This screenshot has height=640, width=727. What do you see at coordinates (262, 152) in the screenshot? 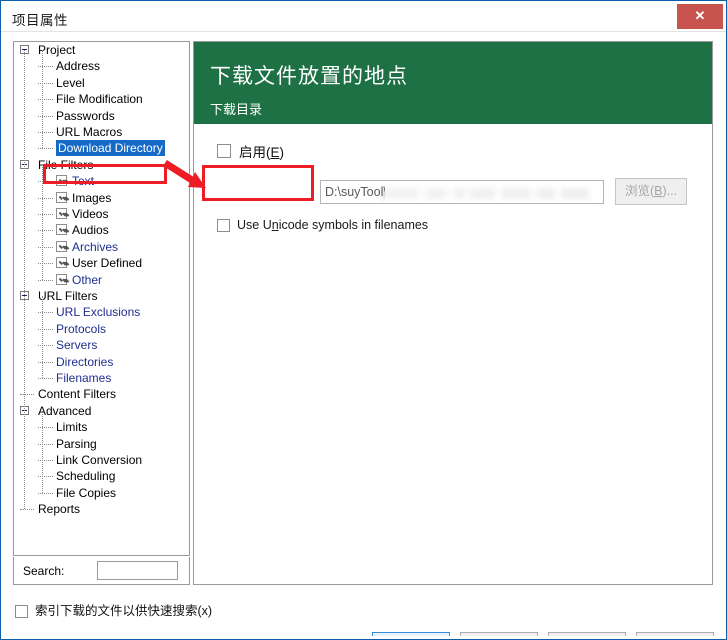
I see `enable-label: 启用(E)` at bounding box center [262, 152].